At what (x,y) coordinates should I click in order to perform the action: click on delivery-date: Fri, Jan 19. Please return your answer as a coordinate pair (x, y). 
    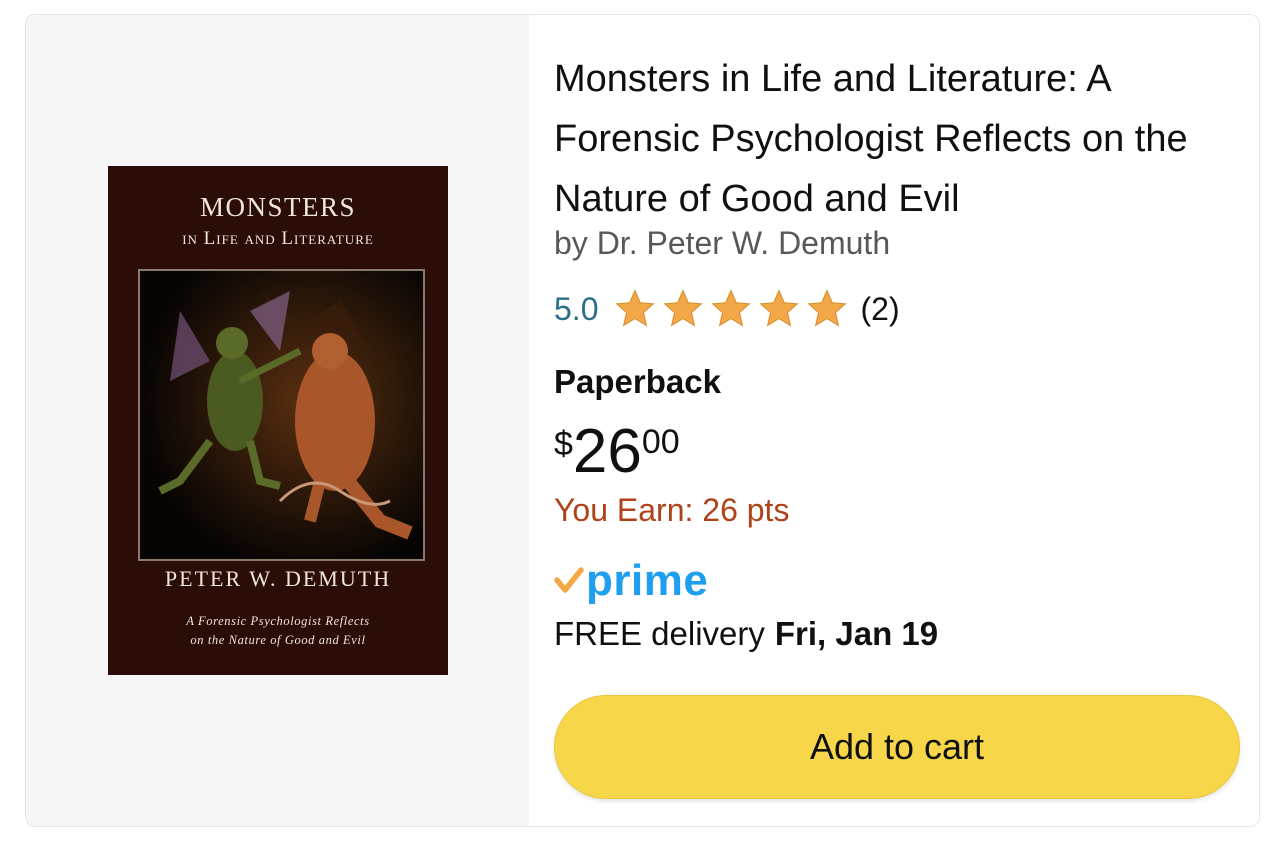
    Looking at the image, I should click on (856, 633).